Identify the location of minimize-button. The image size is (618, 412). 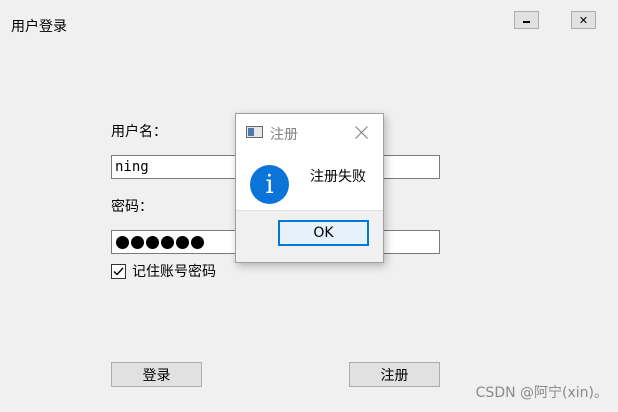
(526, 20).